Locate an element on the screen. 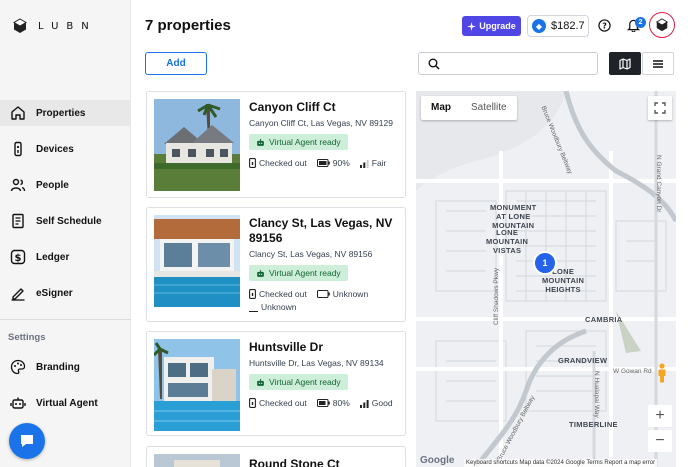 The image size is (688, 467). sidebar-item-self-schedule: Self Schedule is located at coordinates (65, 221).